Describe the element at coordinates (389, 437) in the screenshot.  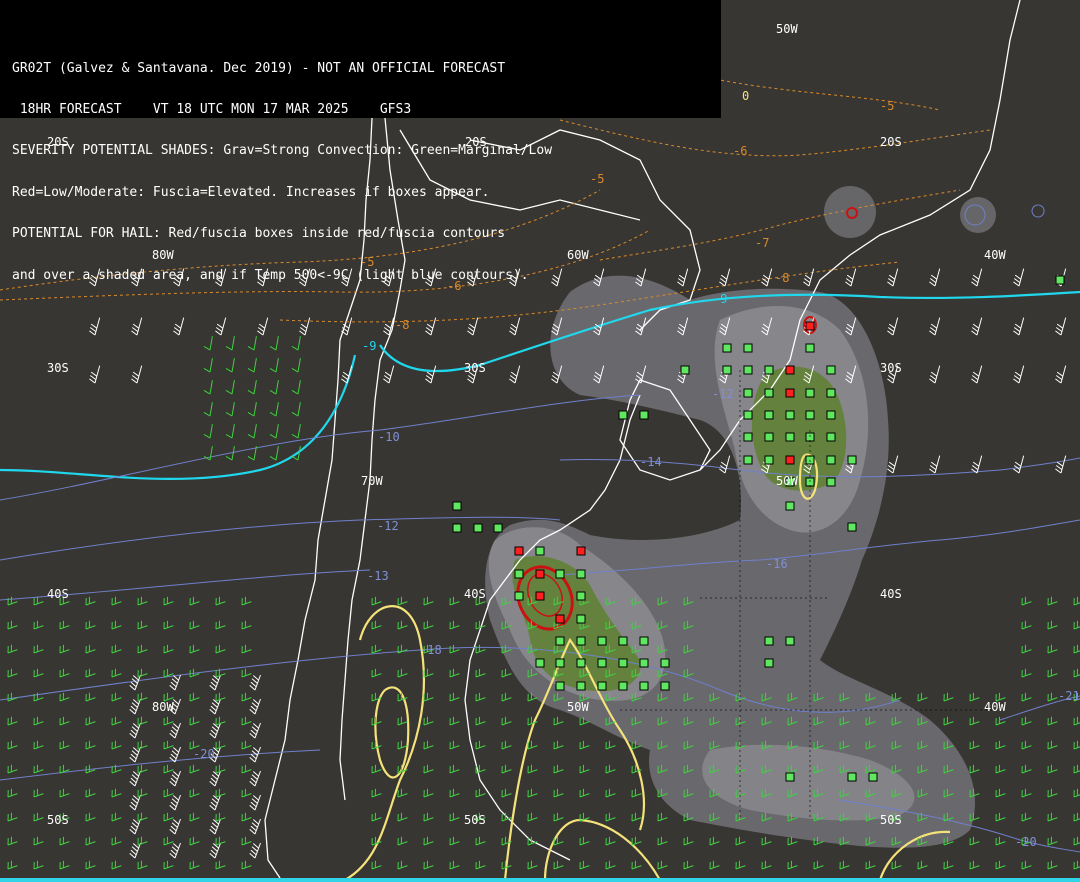
I see `contour-label: -10` at that location.